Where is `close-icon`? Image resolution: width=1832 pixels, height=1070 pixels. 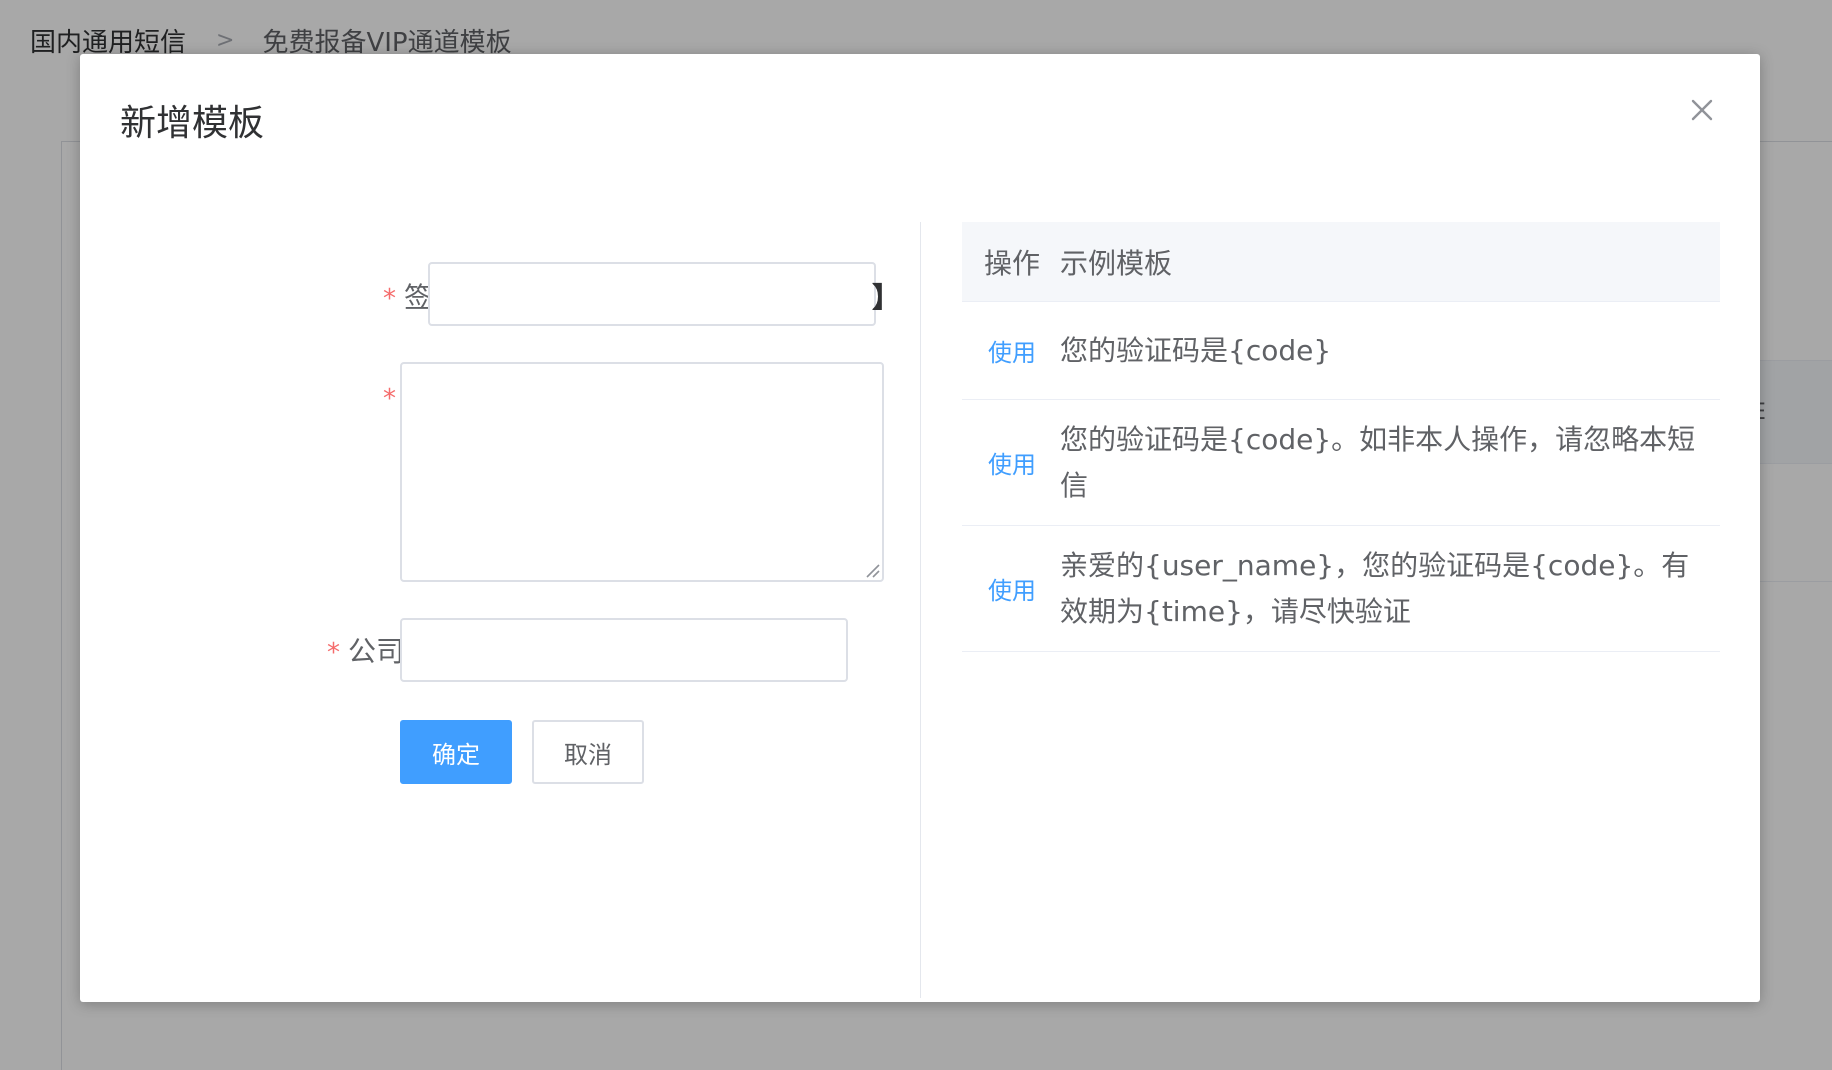
close-icon is located at coordinates (1702, 110).